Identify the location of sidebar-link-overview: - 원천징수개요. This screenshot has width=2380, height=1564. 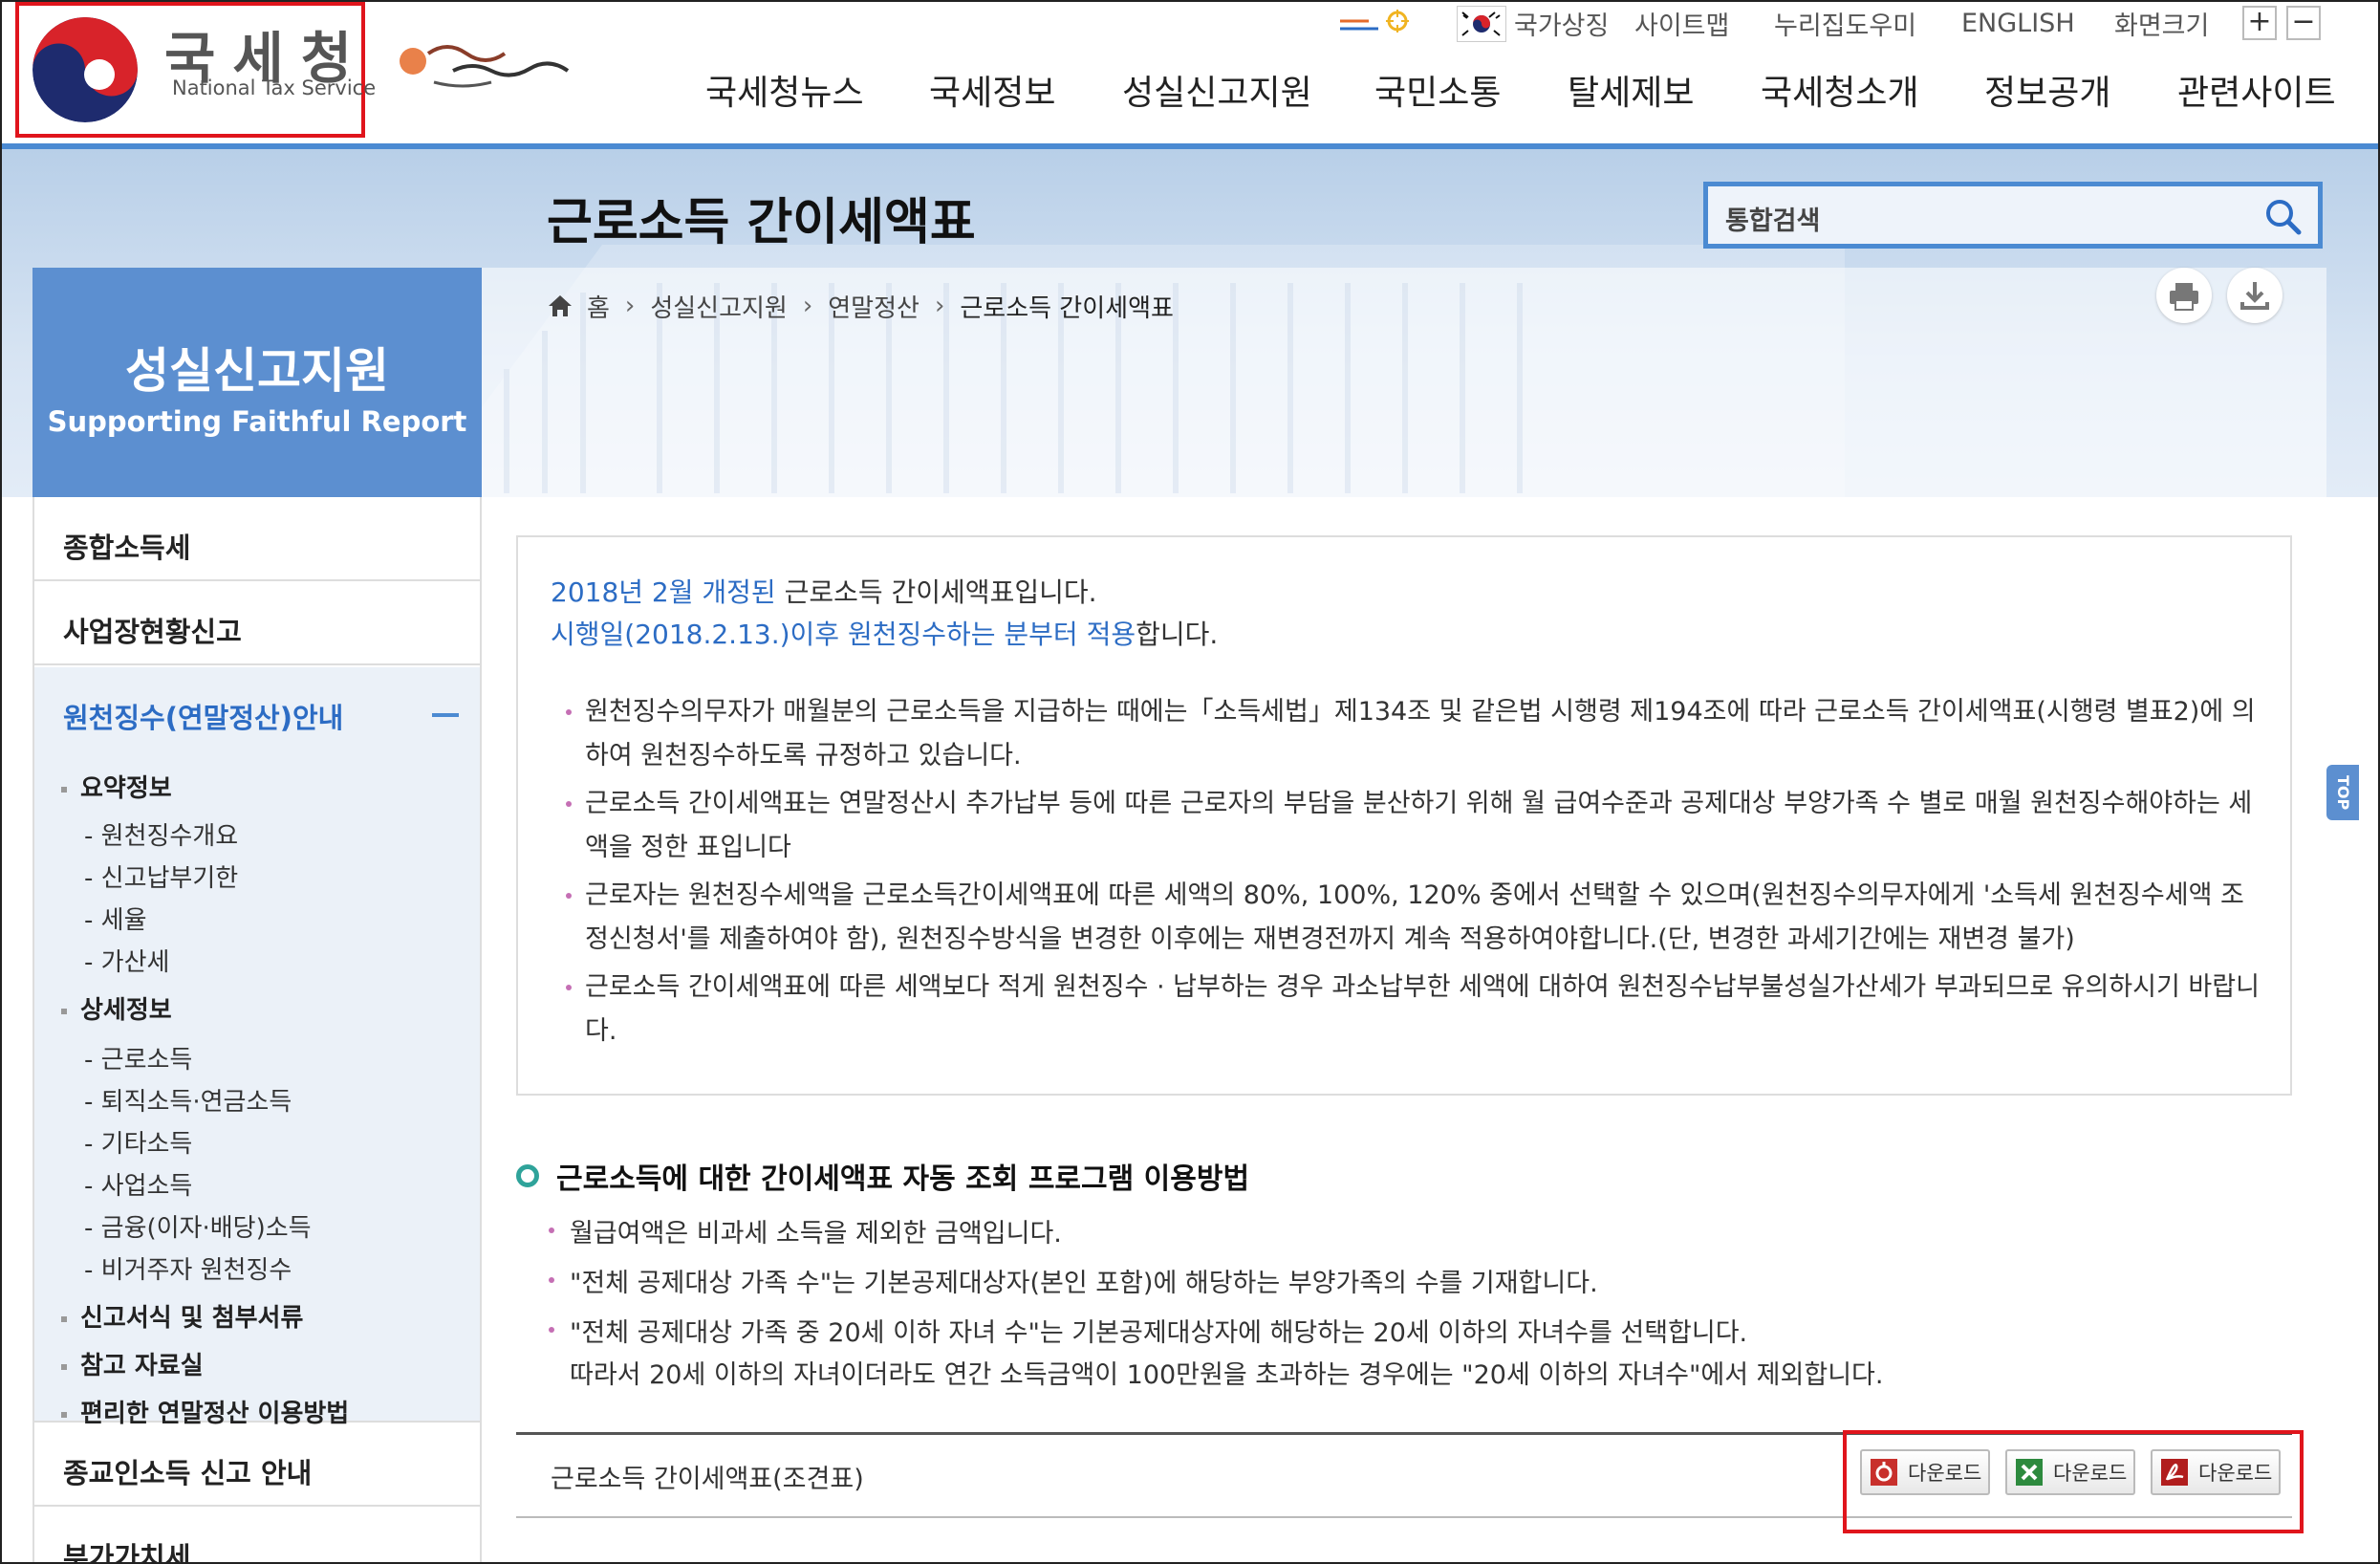
(161, 834).